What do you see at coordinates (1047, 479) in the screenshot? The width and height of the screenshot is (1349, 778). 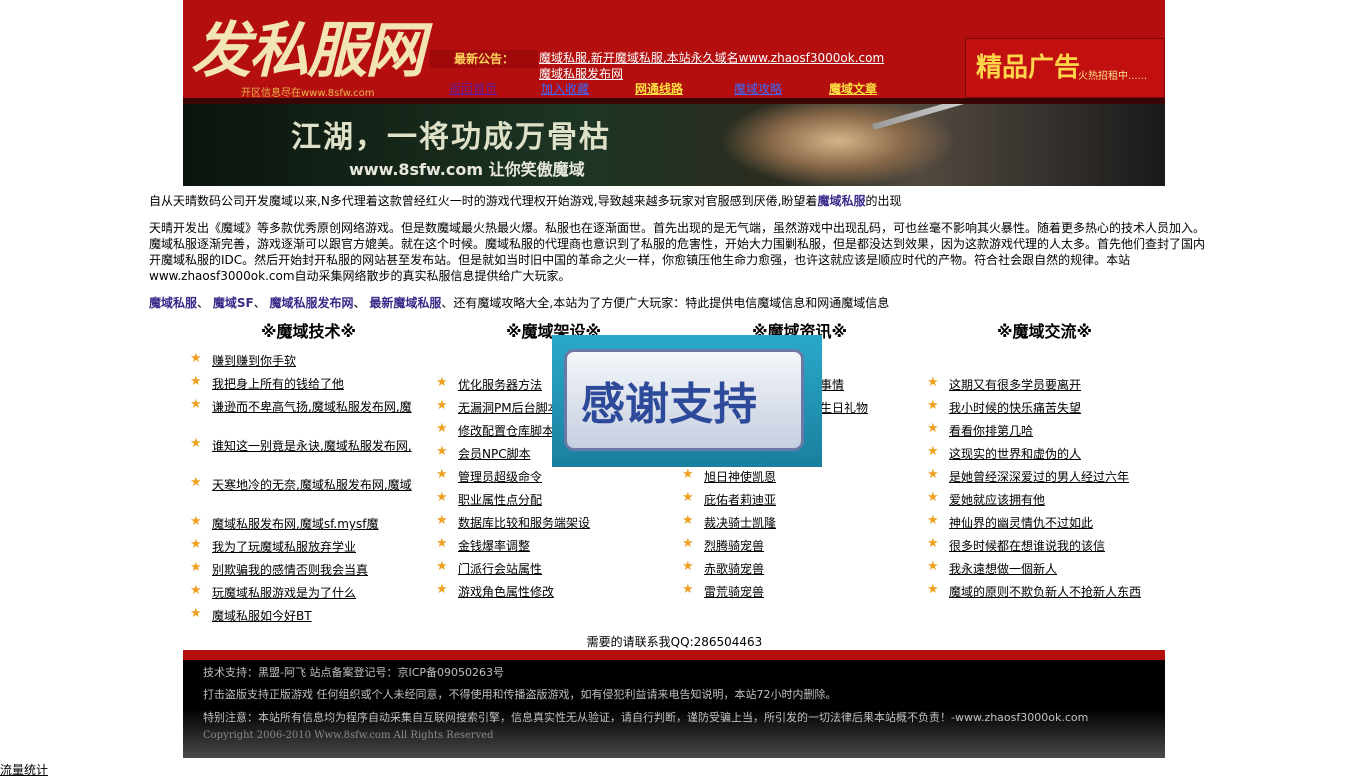 I see `list-item: ★ 是她曾经深深爱过的男人经过六年` at bounding box center [1047, 479].